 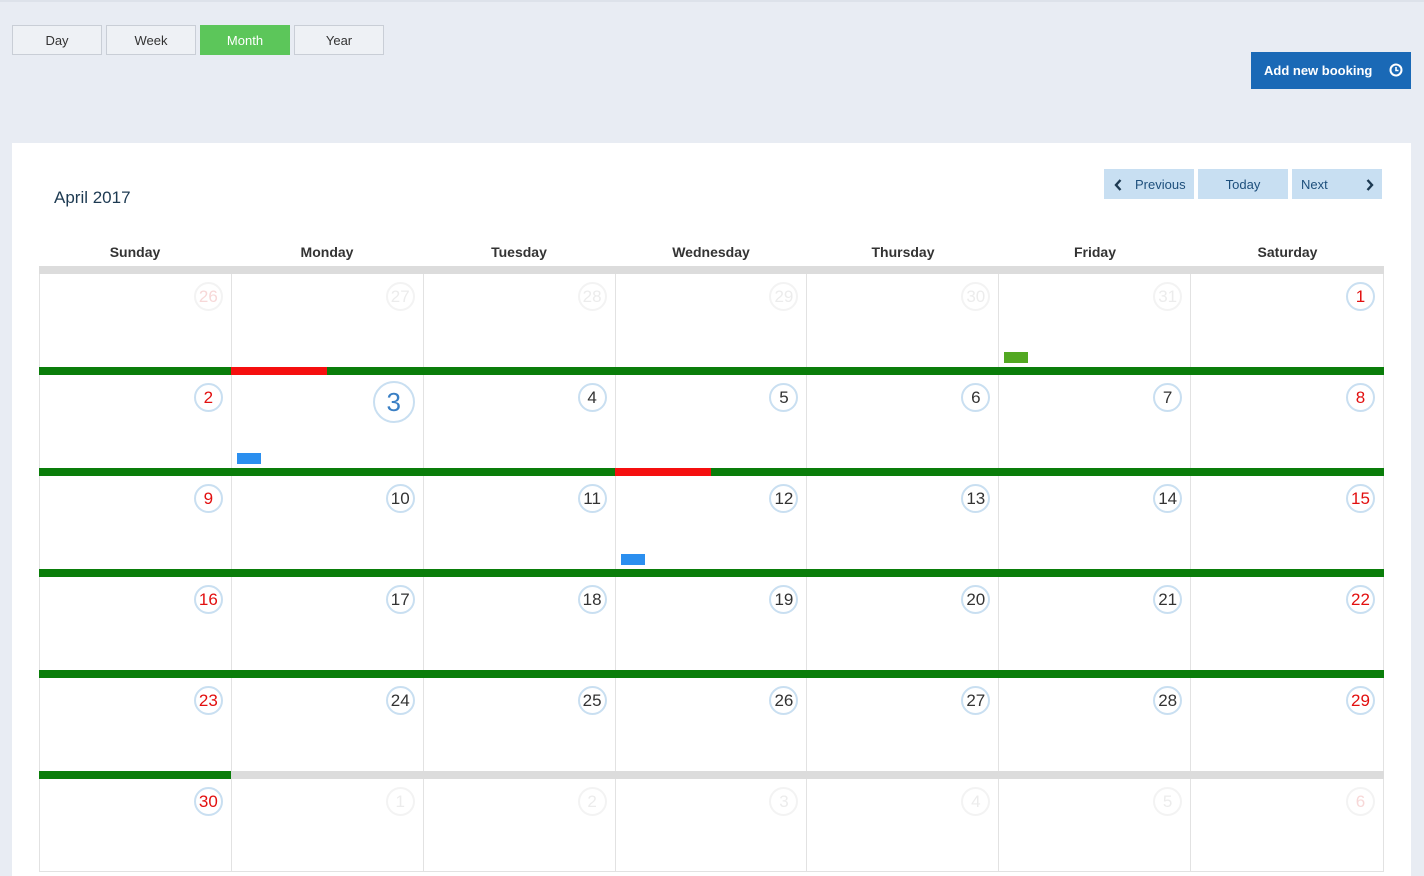 I want to click on day-number: 12, so click(x=784, y=498).